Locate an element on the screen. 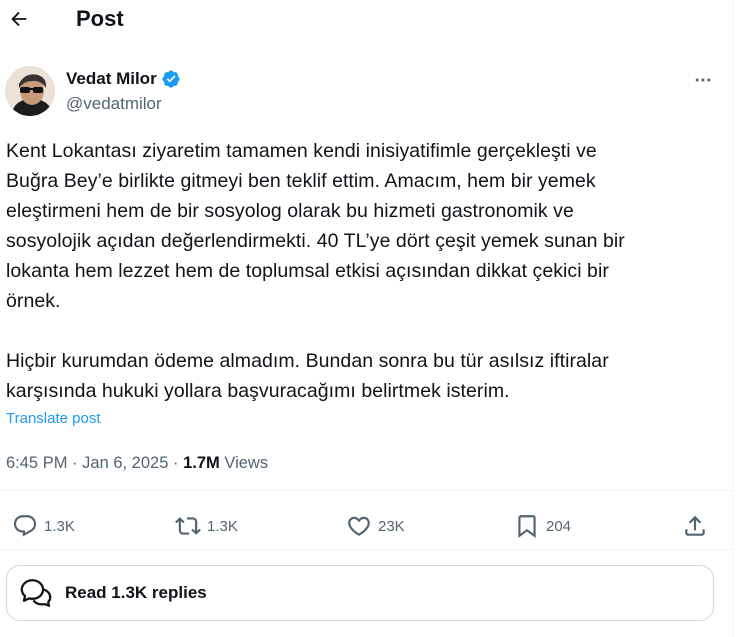 The image size is (737, 637). verified-badge-icon is located at coordinates (171, 79).